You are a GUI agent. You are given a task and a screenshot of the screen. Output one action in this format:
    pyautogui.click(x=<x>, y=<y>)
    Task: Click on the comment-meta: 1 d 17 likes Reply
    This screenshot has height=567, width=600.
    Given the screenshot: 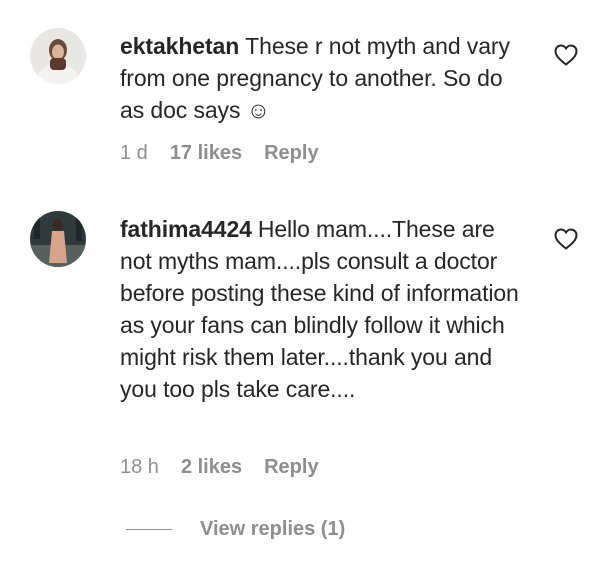 What is the action you would take?
    pyautogui.click(x=219, y=153)
    